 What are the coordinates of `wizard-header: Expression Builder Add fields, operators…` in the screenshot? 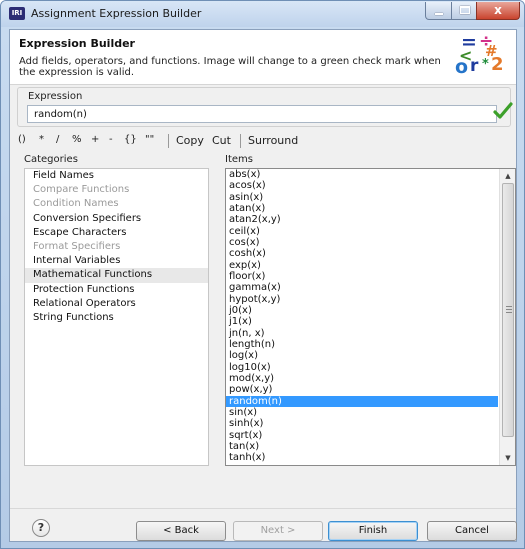 It's located at (263, 57).